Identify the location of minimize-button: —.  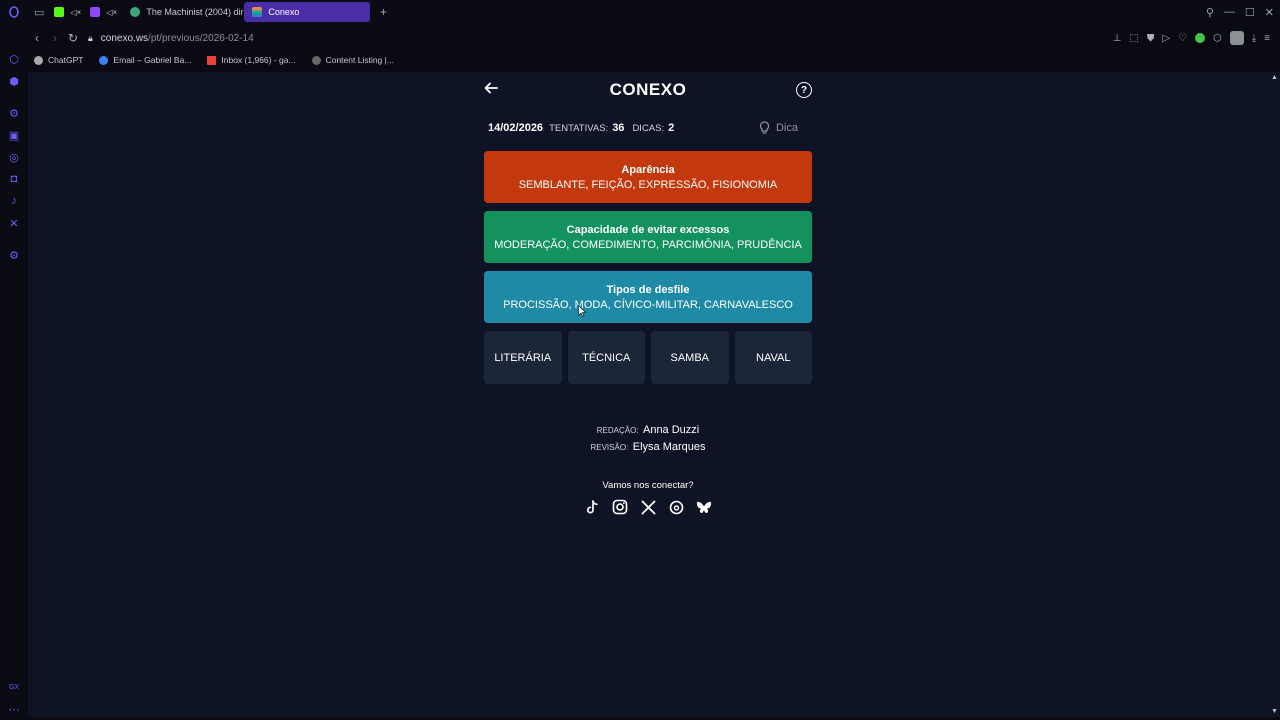
(1229, 12).